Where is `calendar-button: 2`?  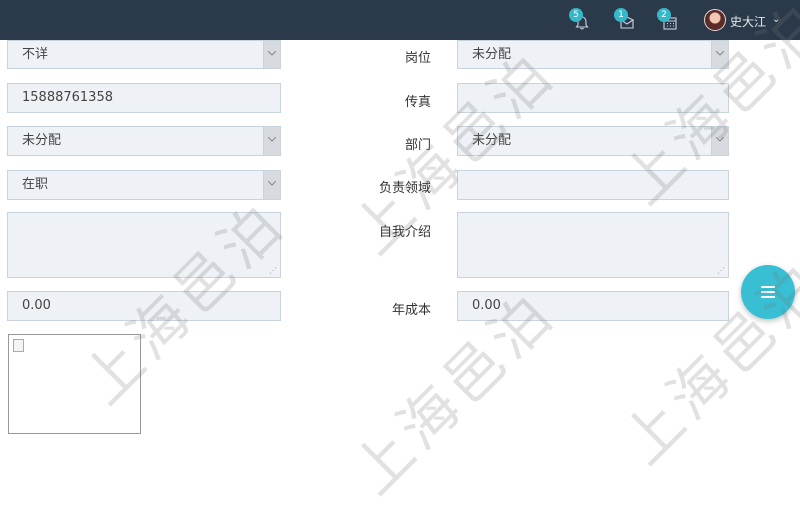 calendar-button: 2 is located at coordinates (670, 21).